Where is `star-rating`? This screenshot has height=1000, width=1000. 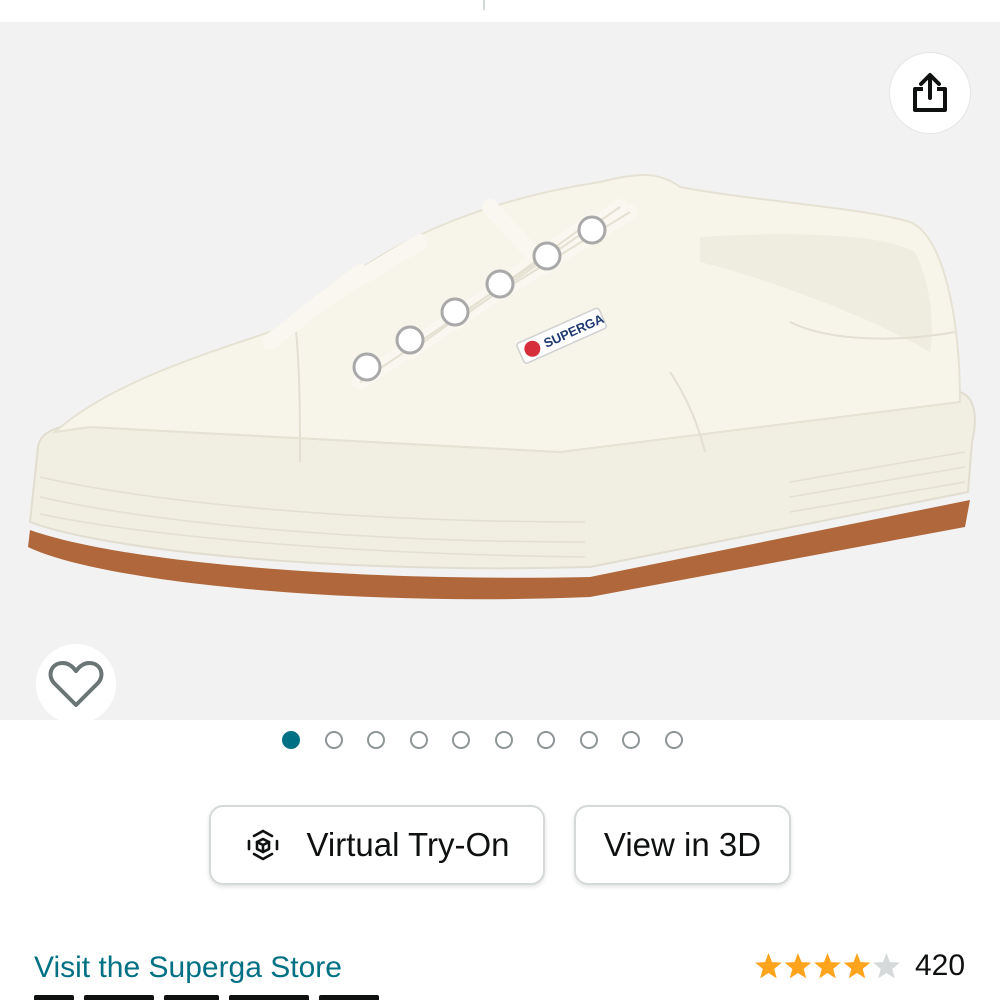 star-rating is located at coordinates (827, 966).